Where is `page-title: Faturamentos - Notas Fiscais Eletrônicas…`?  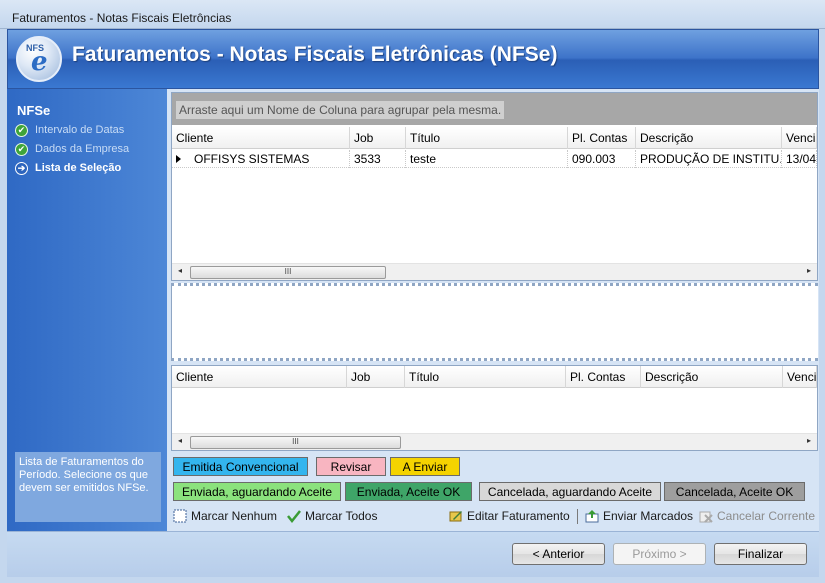 page-title: Faturamentos - Notas Fiscais Eletrônicas… is located at coordinates (315, 54).